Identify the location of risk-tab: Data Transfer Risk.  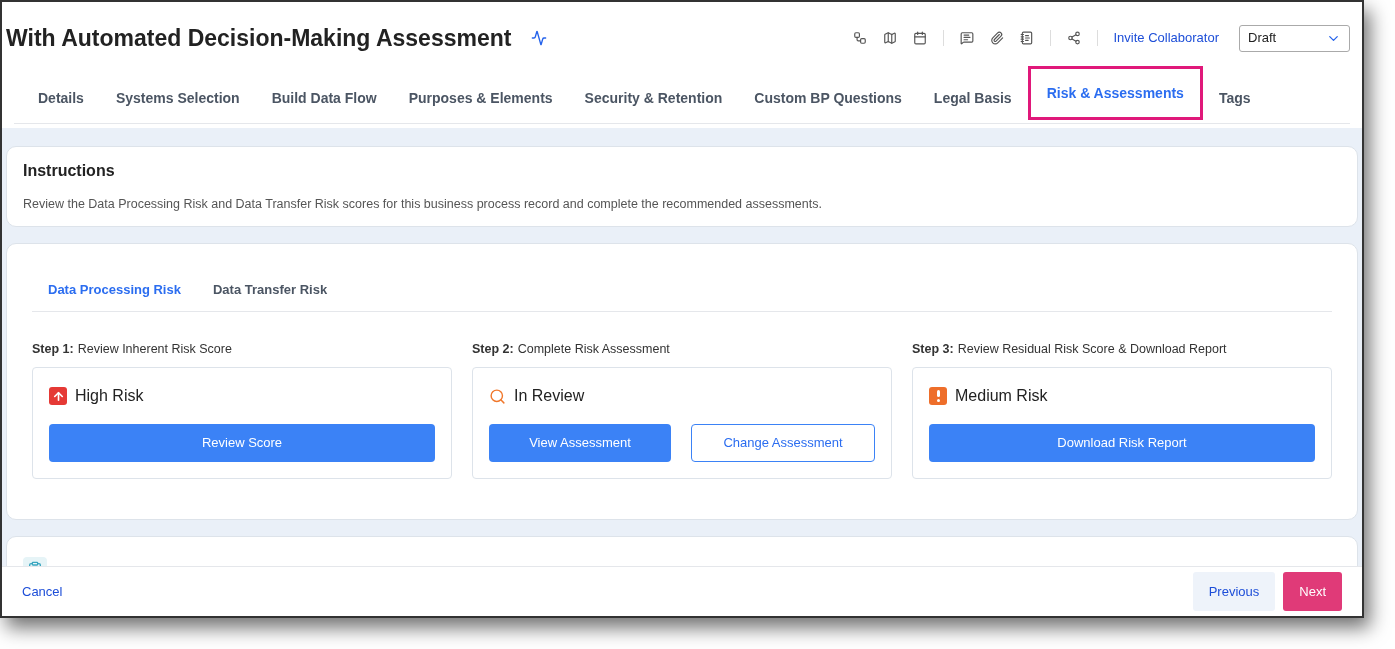
(270, 289).